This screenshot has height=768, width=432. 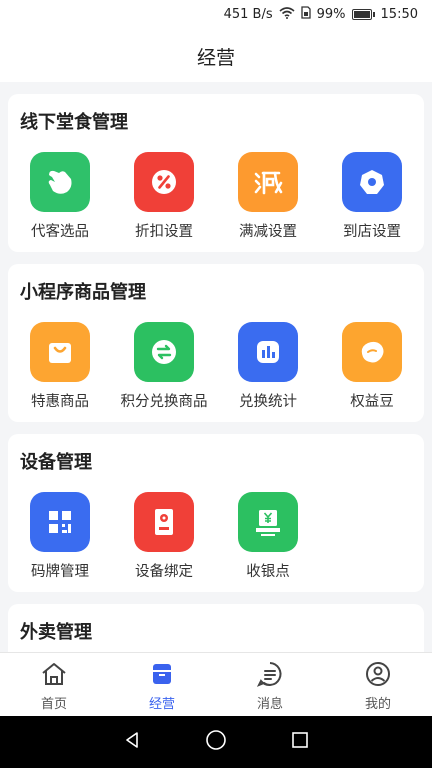 I want to click on tab-messages: 消息, so click(x=270, y=684).